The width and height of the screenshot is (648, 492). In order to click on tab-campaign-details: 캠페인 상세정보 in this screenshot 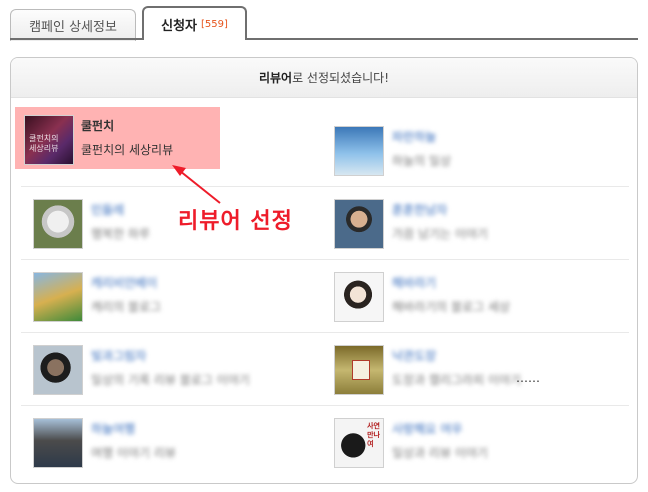, I will do `click(73, 25)`.